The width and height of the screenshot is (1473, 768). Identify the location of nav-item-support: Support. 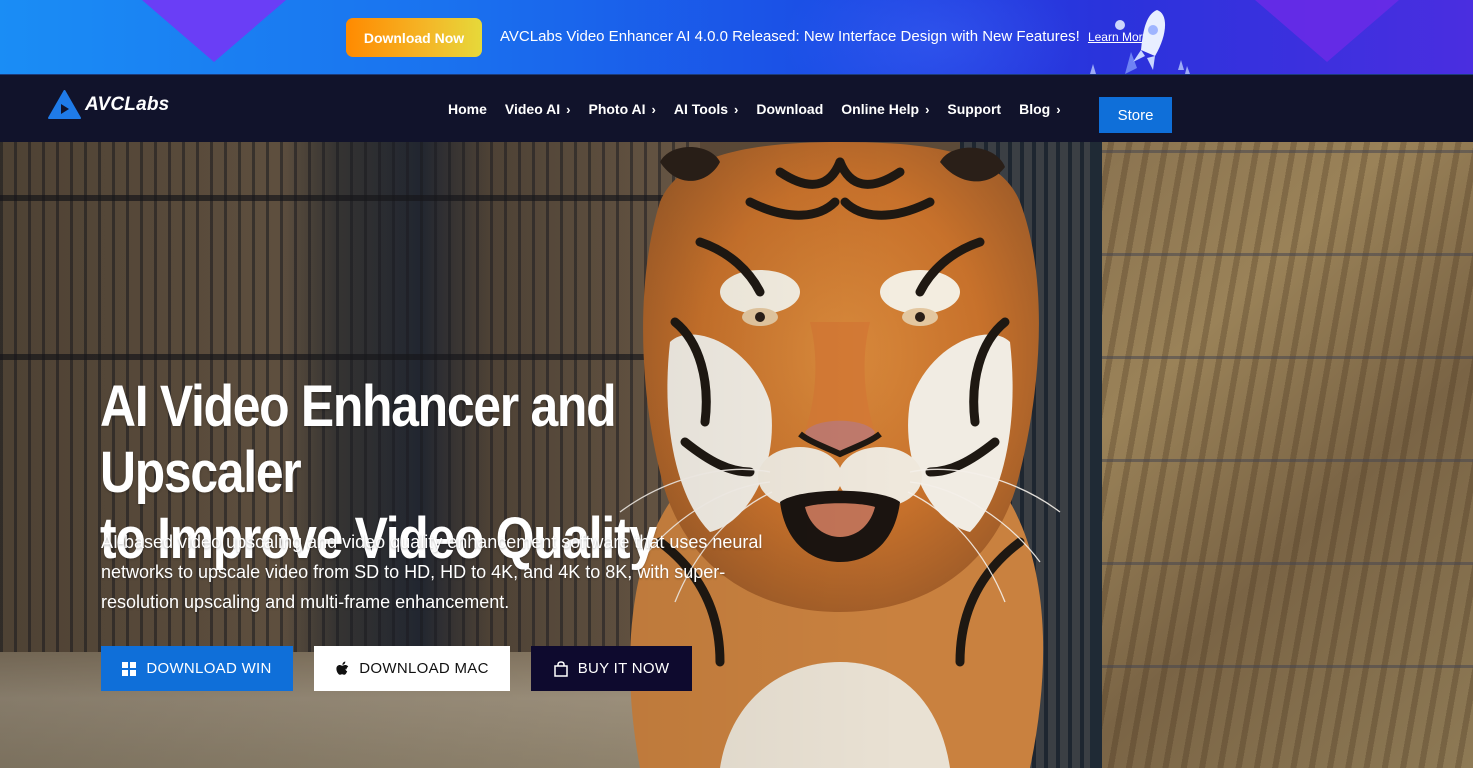
(974, 109).